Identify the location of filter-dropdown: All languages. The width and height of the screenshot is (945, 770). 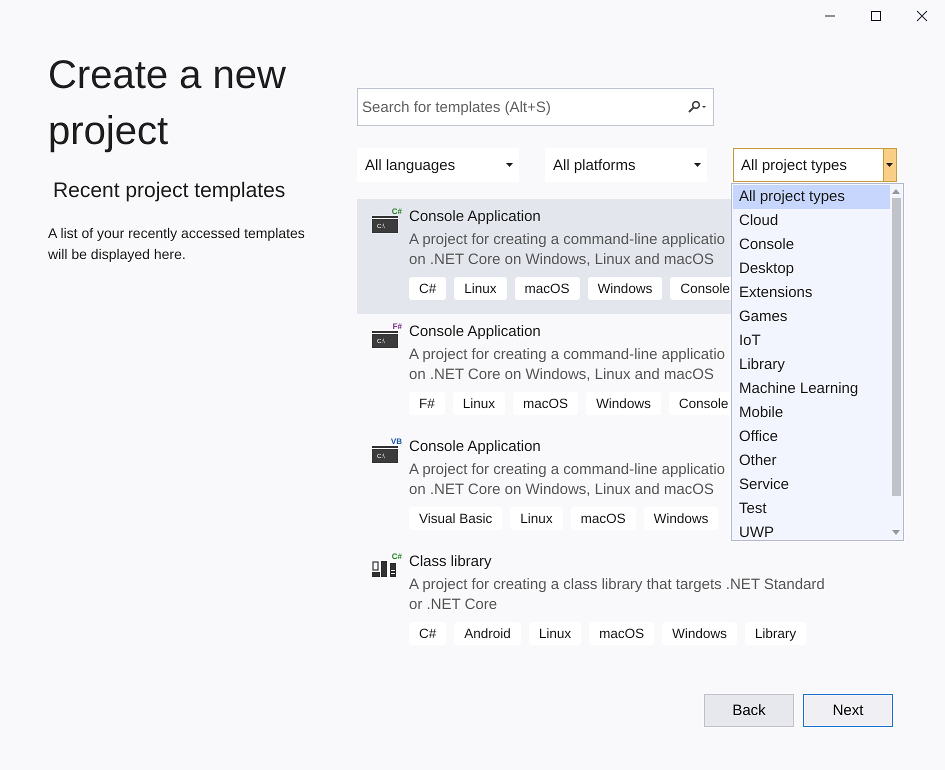
(438, 165).